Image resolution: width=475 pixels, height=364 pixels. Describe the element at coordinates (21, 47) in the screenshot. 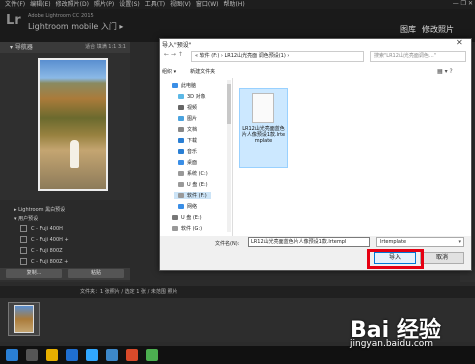

I see `navigator-title: ▾ 导航器` at that location.